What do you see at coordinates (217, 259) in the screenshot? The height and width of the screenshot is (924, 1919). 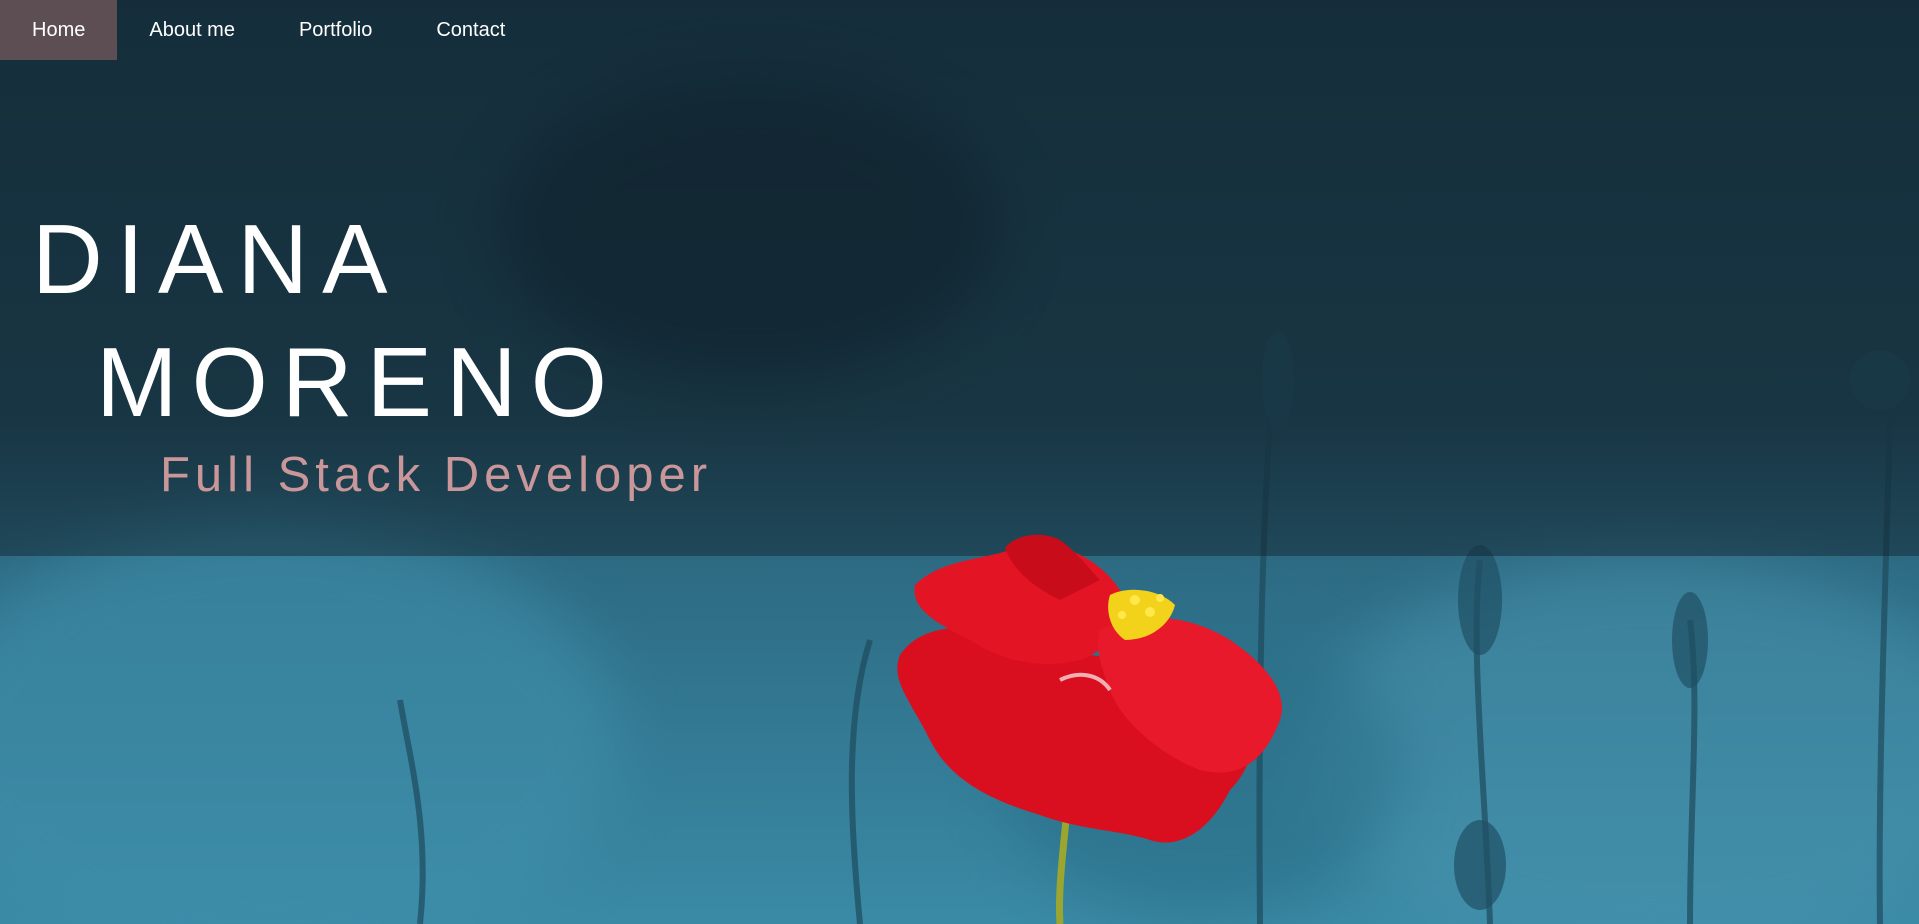 I see `hero-first-name: DIANA` at bounding box center [217, 259].